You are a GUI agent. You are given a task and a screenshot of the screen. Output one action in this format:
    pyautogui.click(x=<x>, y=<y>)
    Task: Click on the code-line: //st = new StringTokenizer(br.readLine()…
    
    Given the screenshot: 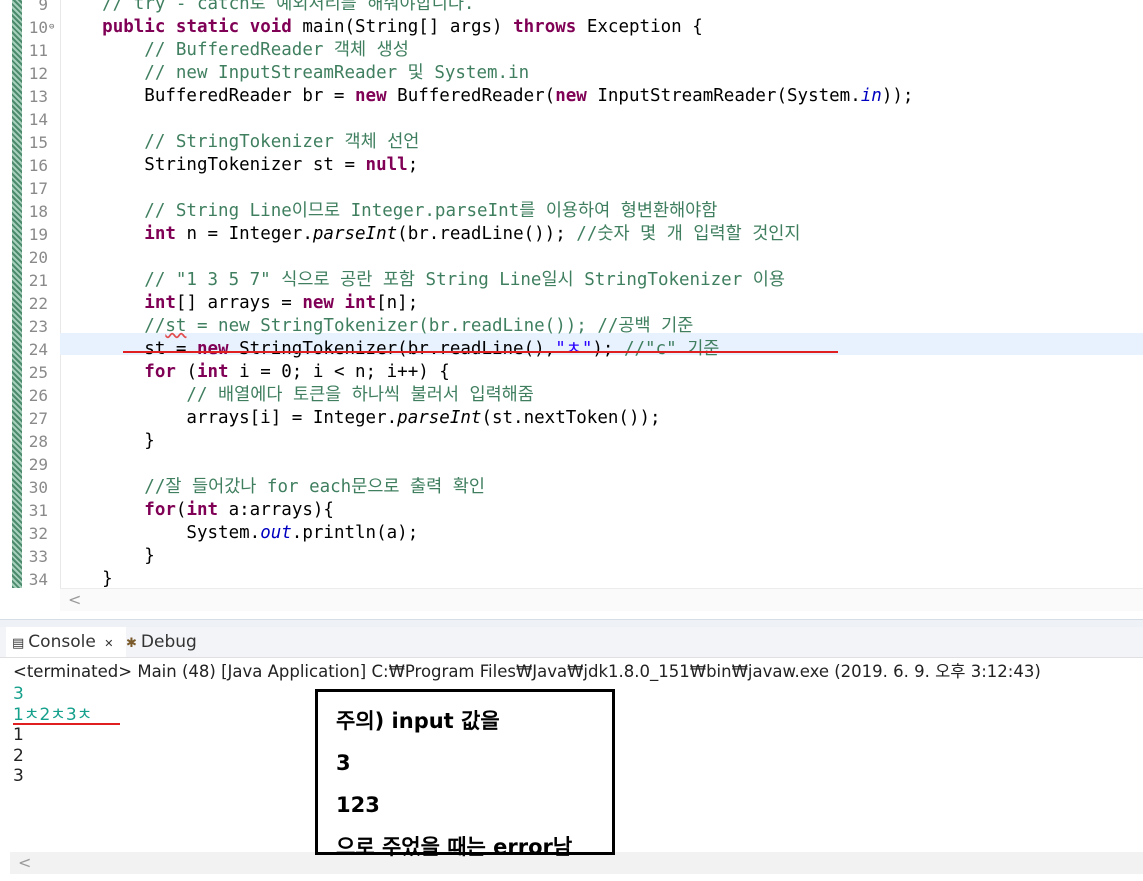 What is the action you would take?
    pyautogui.click(x=376, y=326)
    